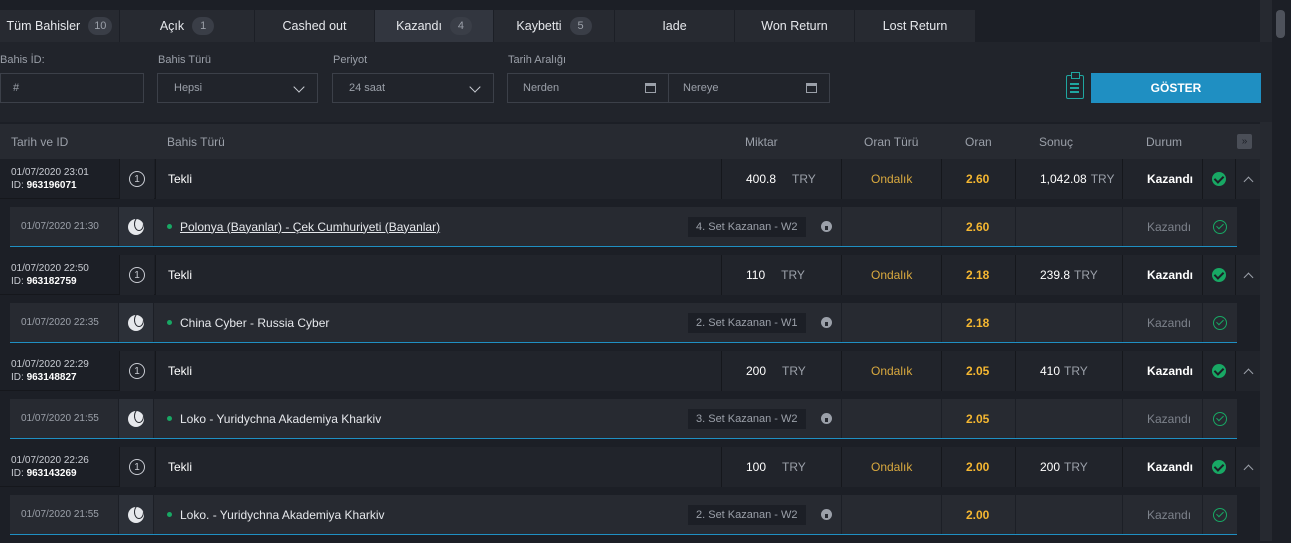  Describe the element at coordinates (315, 26) in the screenshot. I see `tab-2: Cashed out` at that location.